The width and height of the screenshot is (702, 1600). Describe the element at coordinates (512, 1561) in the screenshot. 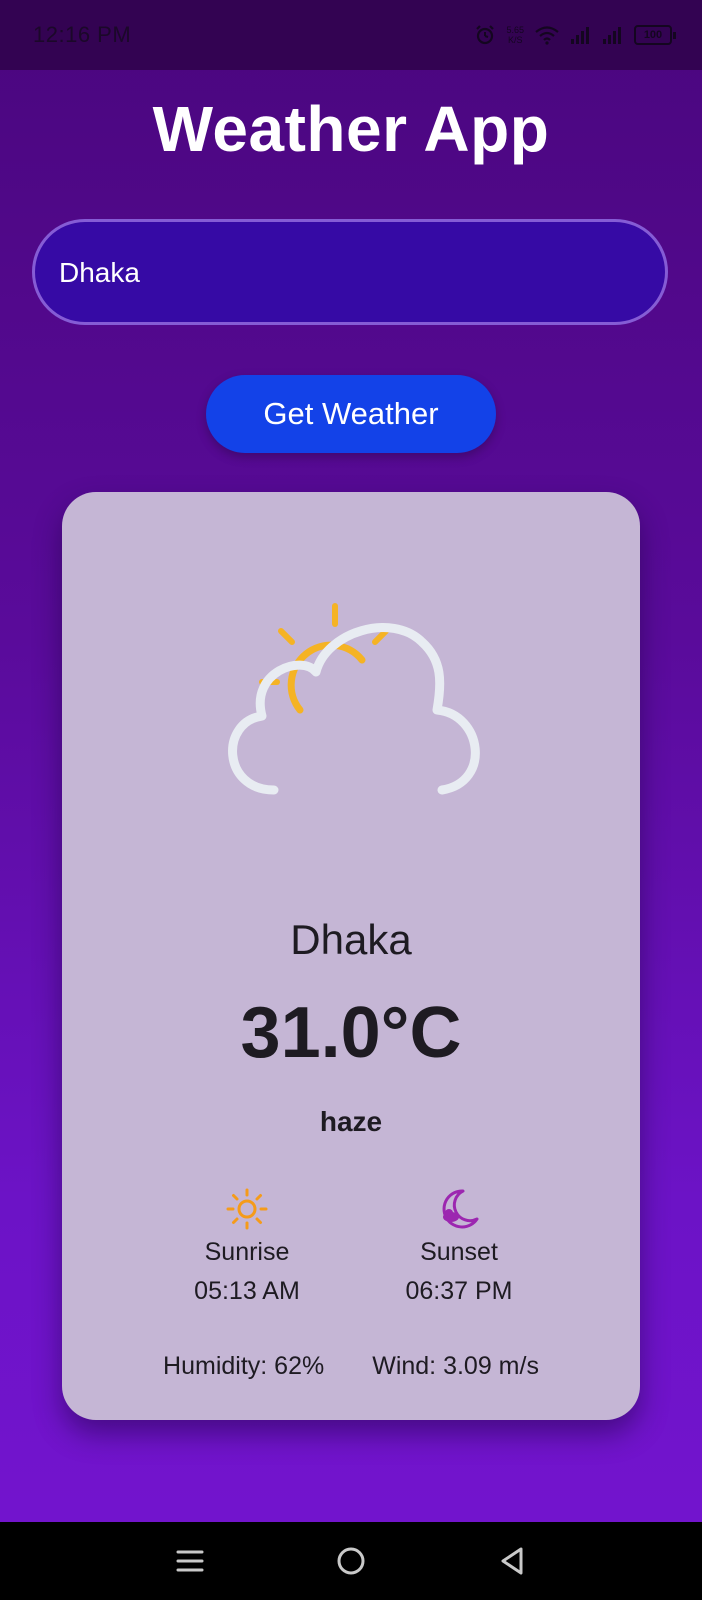

I see `back-icon` at that location.